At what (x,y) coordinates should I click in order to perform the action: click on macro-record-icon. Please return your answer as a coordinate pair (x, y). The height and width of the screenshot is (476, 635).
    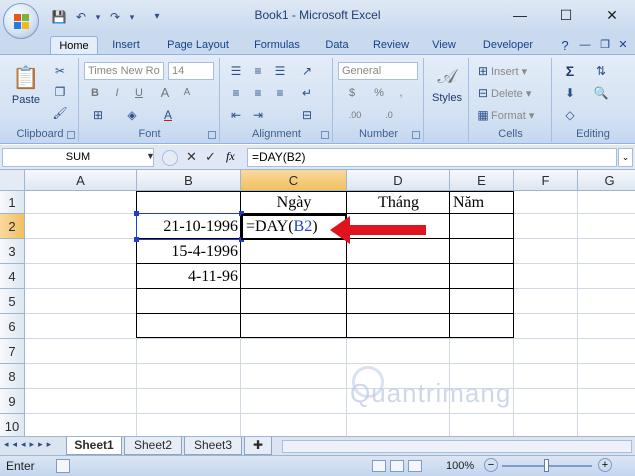
    Looking at the image, I should click on (63, 466).